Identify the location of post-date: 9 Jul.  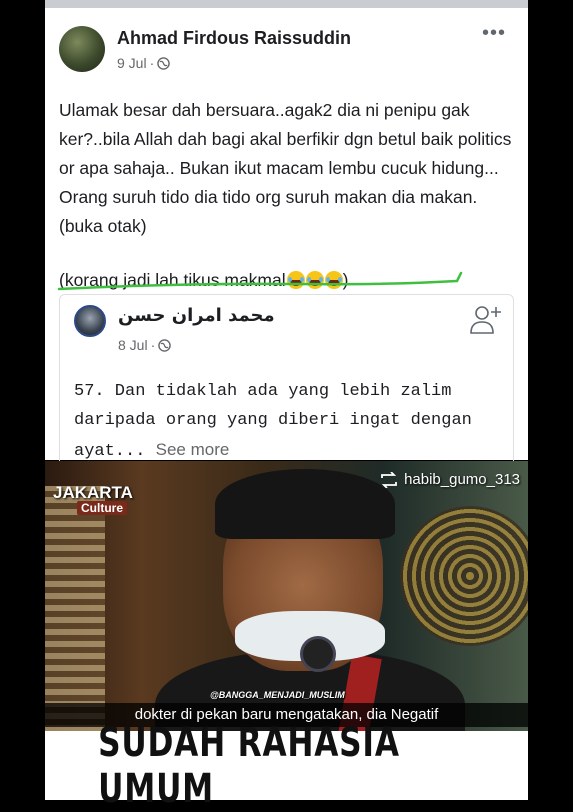
(132, 63).